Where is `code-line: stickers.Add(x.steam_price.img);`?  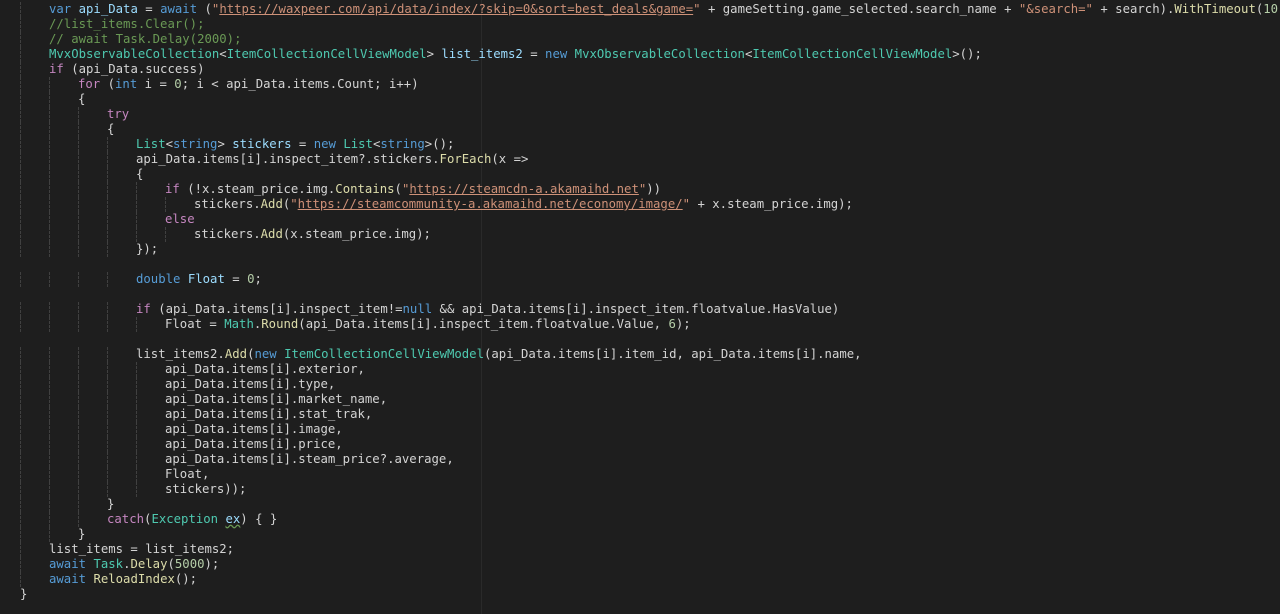
code-line: stickers.Add(x.steam_price.img); is located at coordinates (640, 234).